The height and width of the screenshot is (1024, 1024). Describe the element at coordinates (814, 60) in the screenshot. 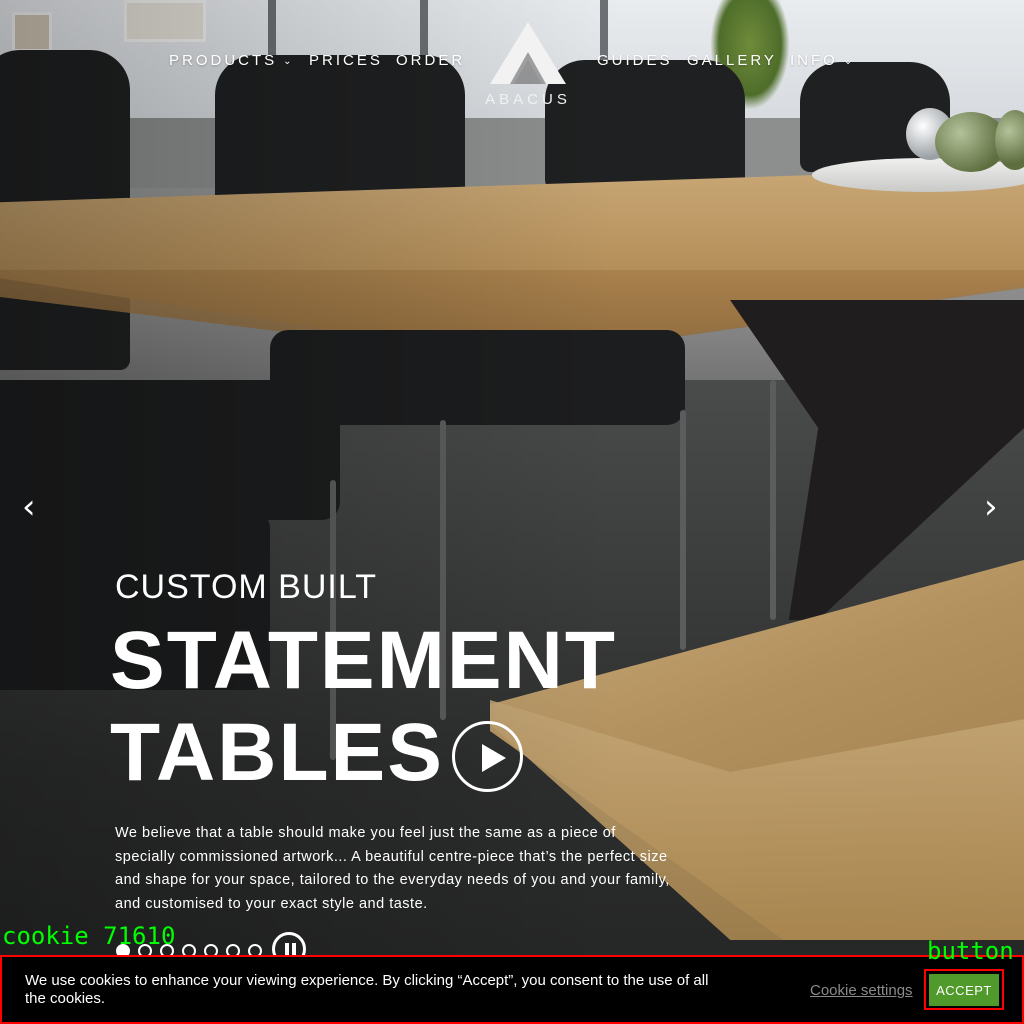

I see `nav-item-label: INFO` at that location.